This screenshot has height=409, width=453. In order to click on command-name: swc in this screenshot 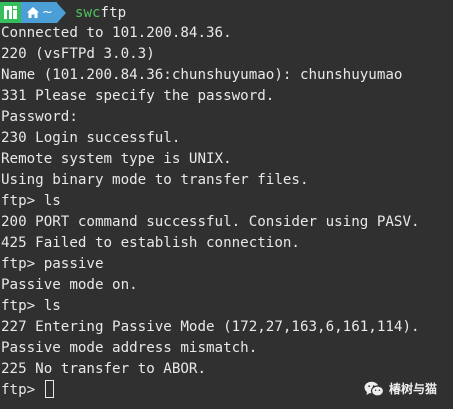, I will do `click(87, 12)`.